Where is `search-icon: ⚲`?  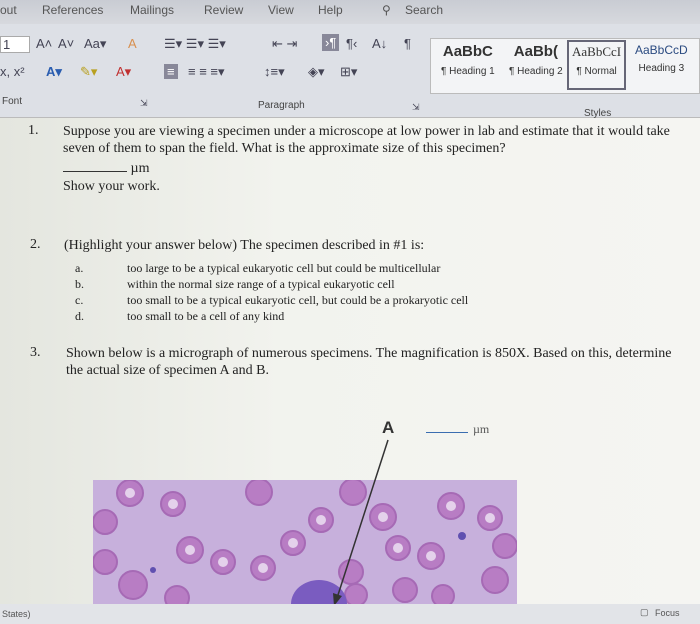
search-icon: ⚲ is located at coordinates (386, 10).